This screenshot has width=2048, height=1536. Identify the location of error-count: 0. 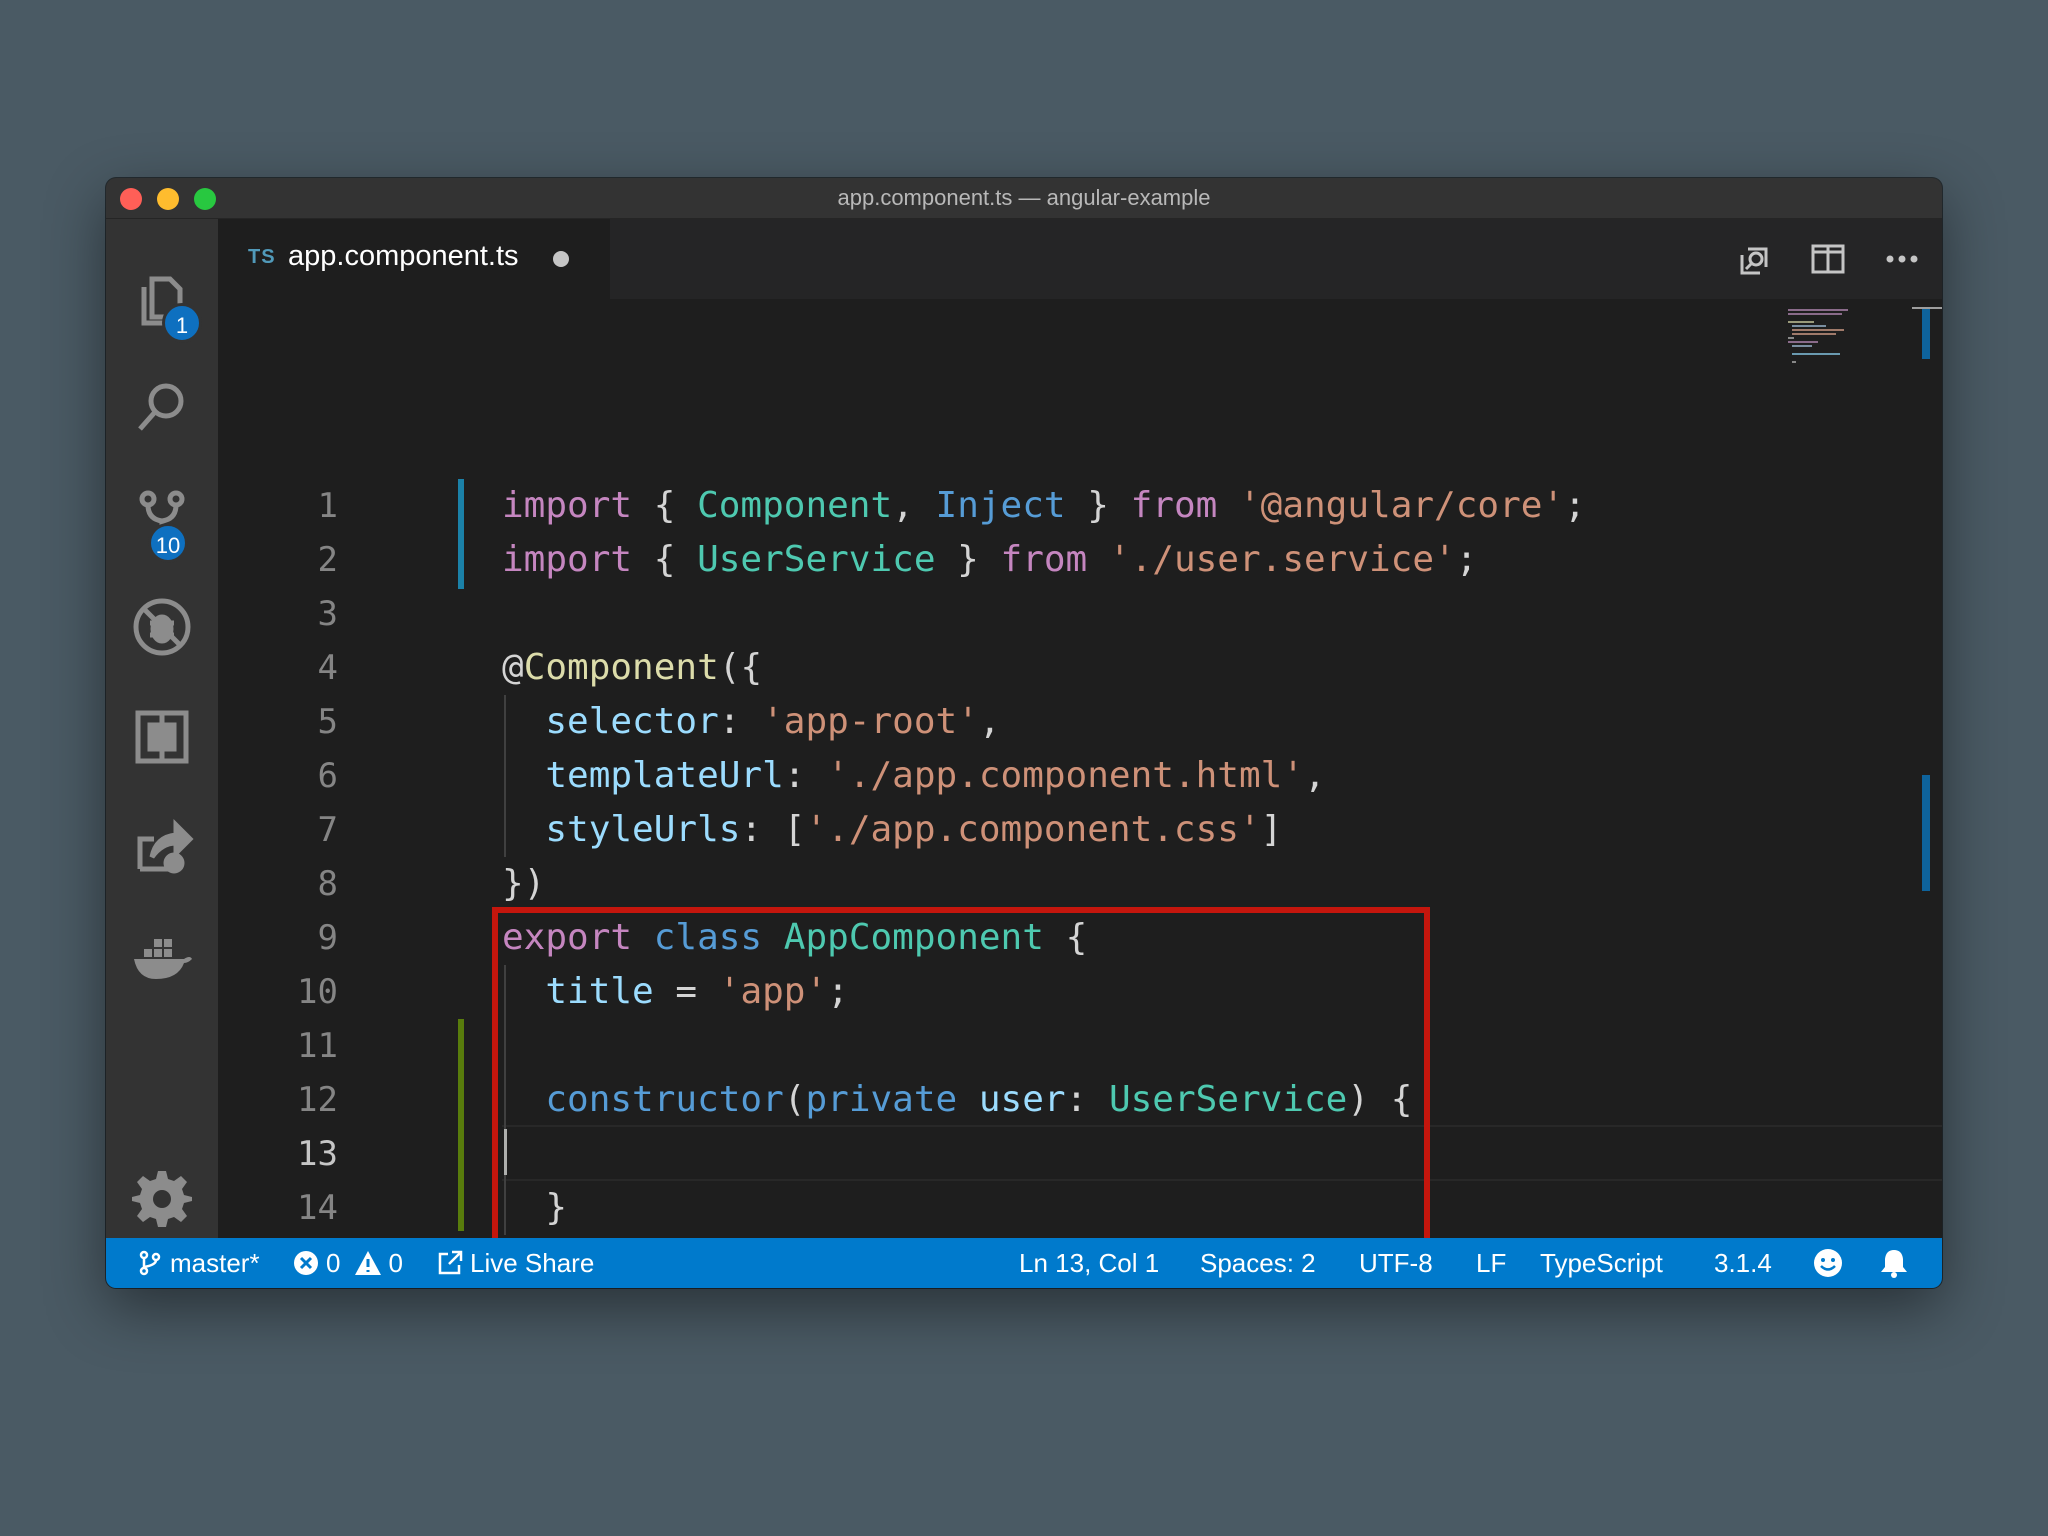
(333, 1263).